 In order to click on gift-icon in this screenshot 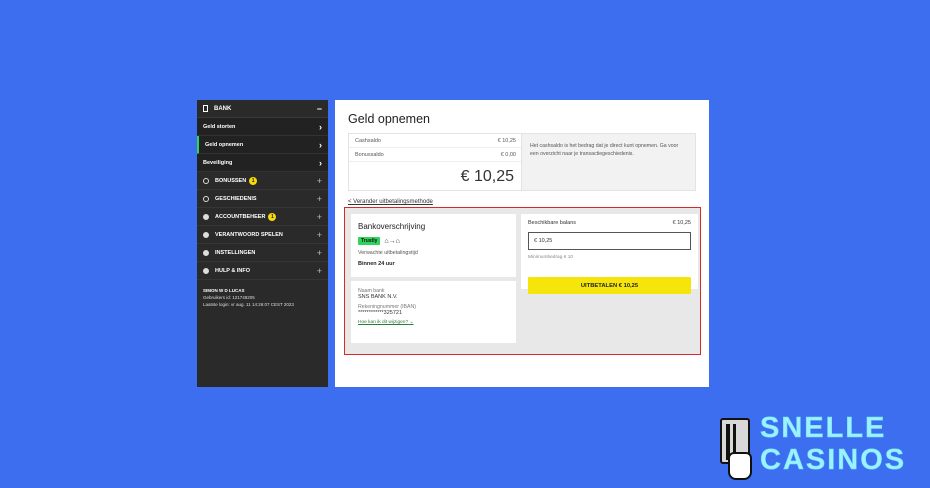, I will do `click(206, 180)`.